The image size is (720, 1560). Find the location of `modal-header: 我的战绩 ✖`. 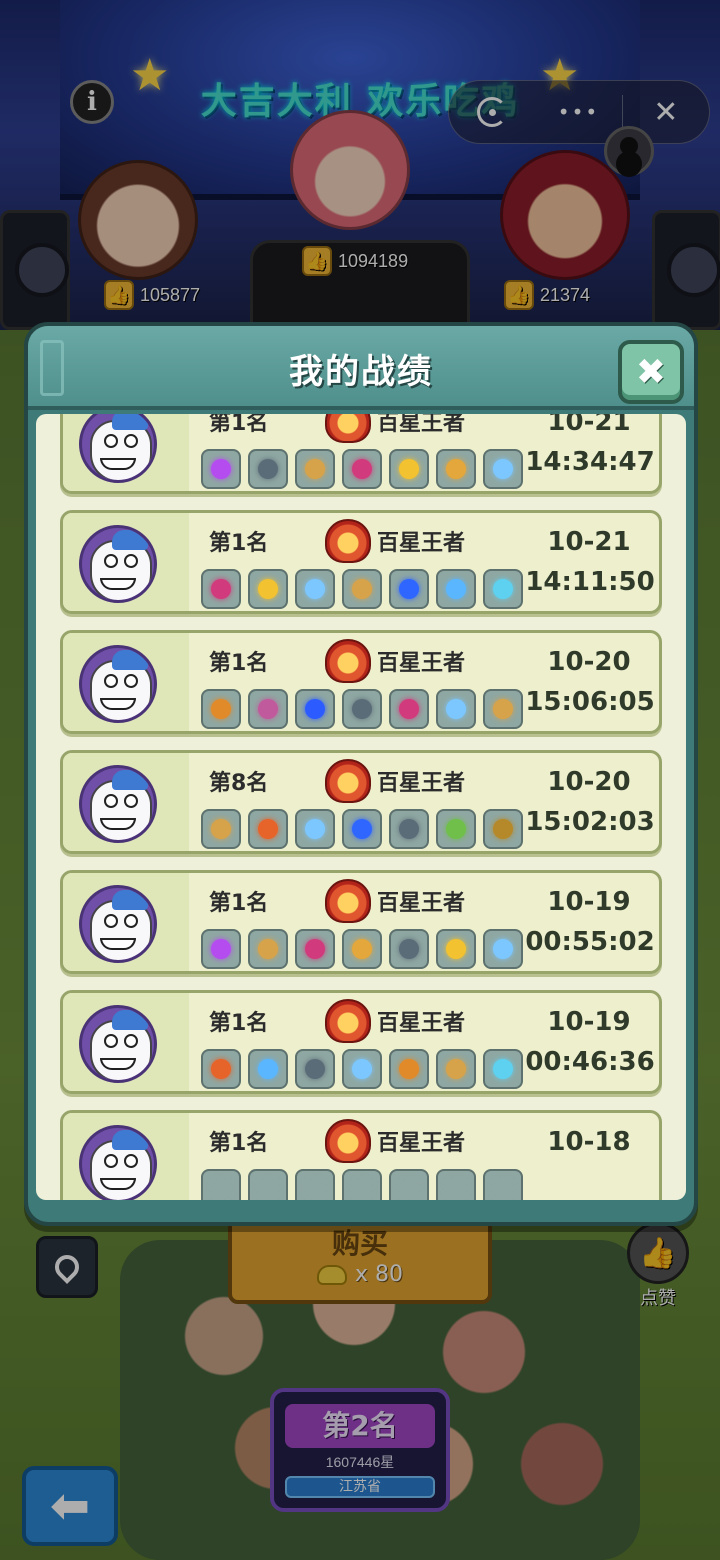

modal-header: 我的战绩 ✖ is located at coordinates (361, 368).